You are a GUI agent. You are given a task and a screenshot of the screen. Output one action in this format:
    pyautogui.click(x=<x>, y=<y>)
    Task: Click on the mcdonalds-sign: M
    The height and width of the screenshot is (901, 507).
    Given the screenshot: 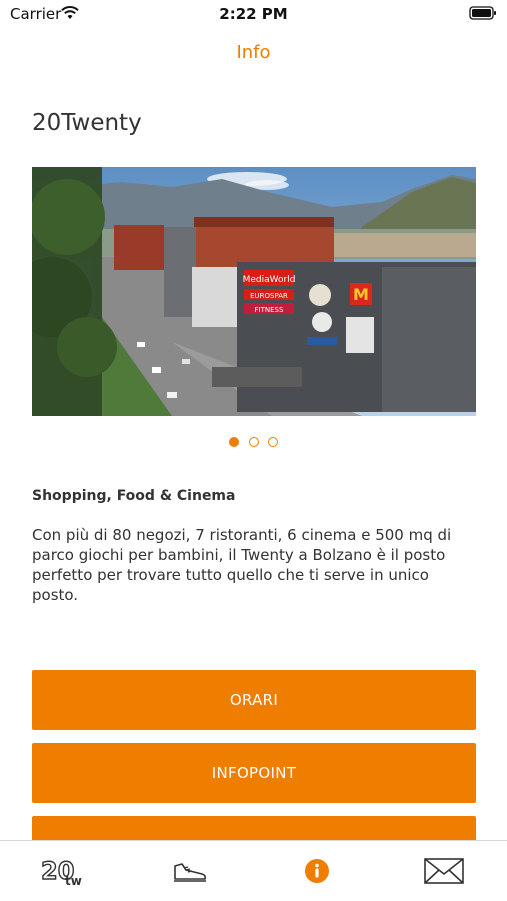 What is the action you would take?
    pyautogui.click(x=361, y=294)
    